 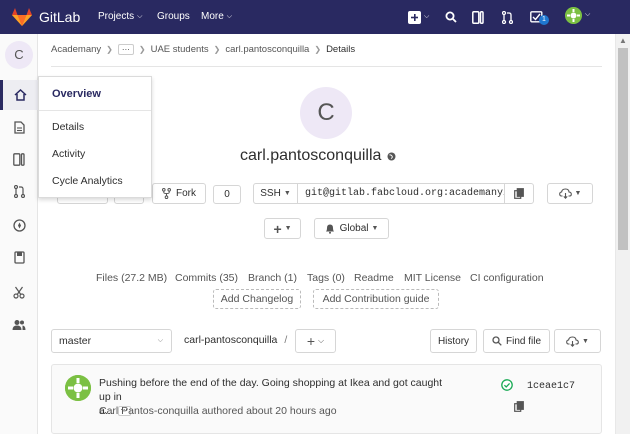 I want to click on flyout-divider, so click(x=95, y=110).